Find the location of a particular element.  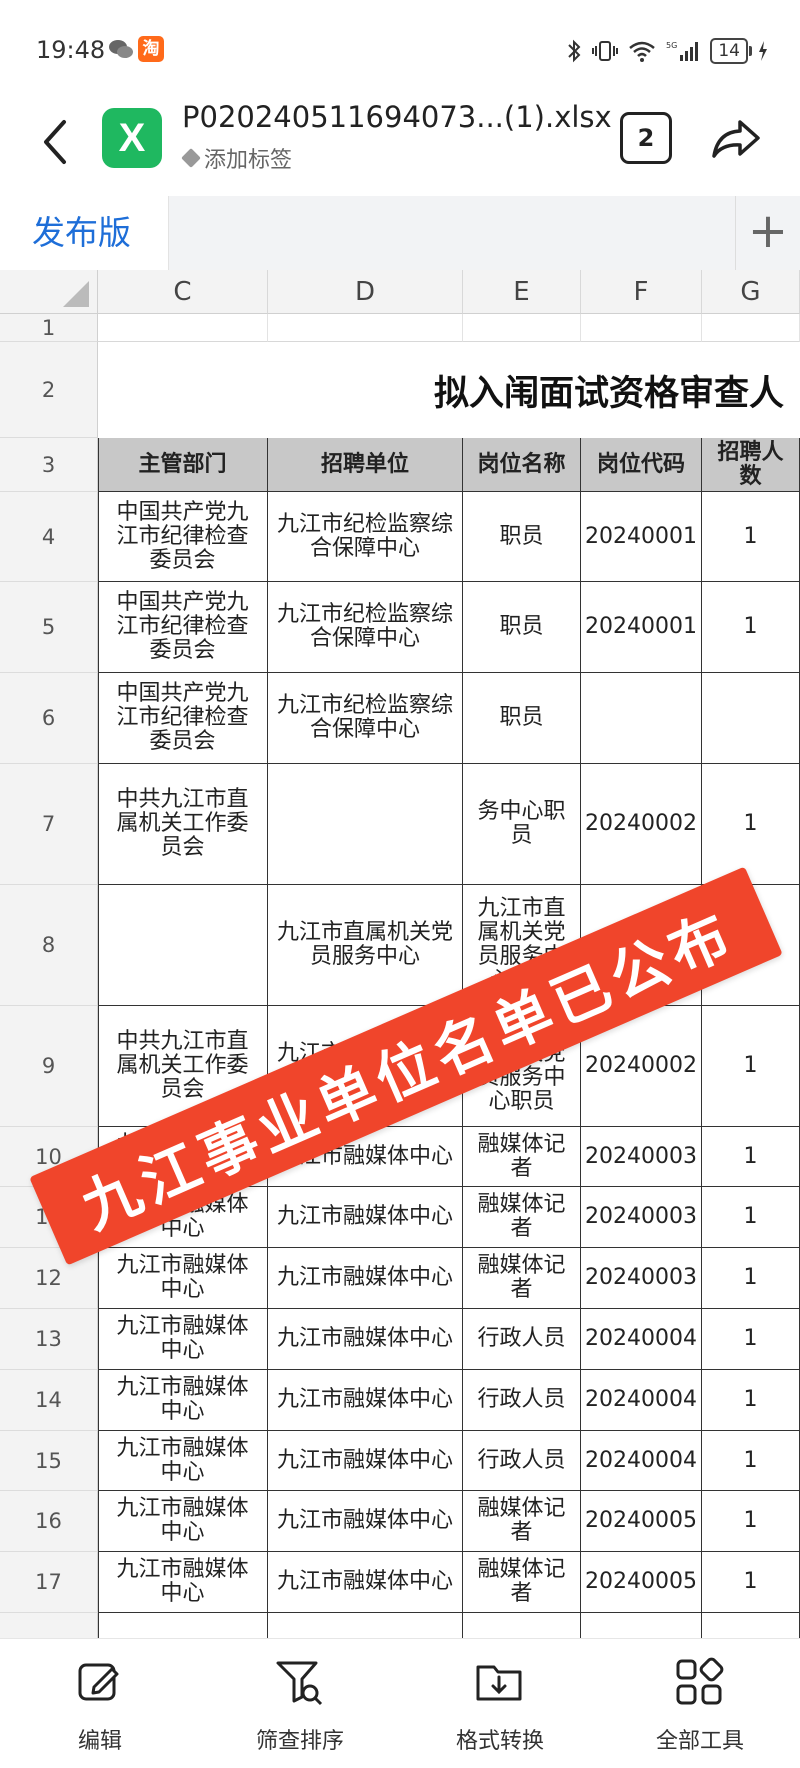

filter-sort-tool: 筛查排序 is located at coordinates (300, 1703).